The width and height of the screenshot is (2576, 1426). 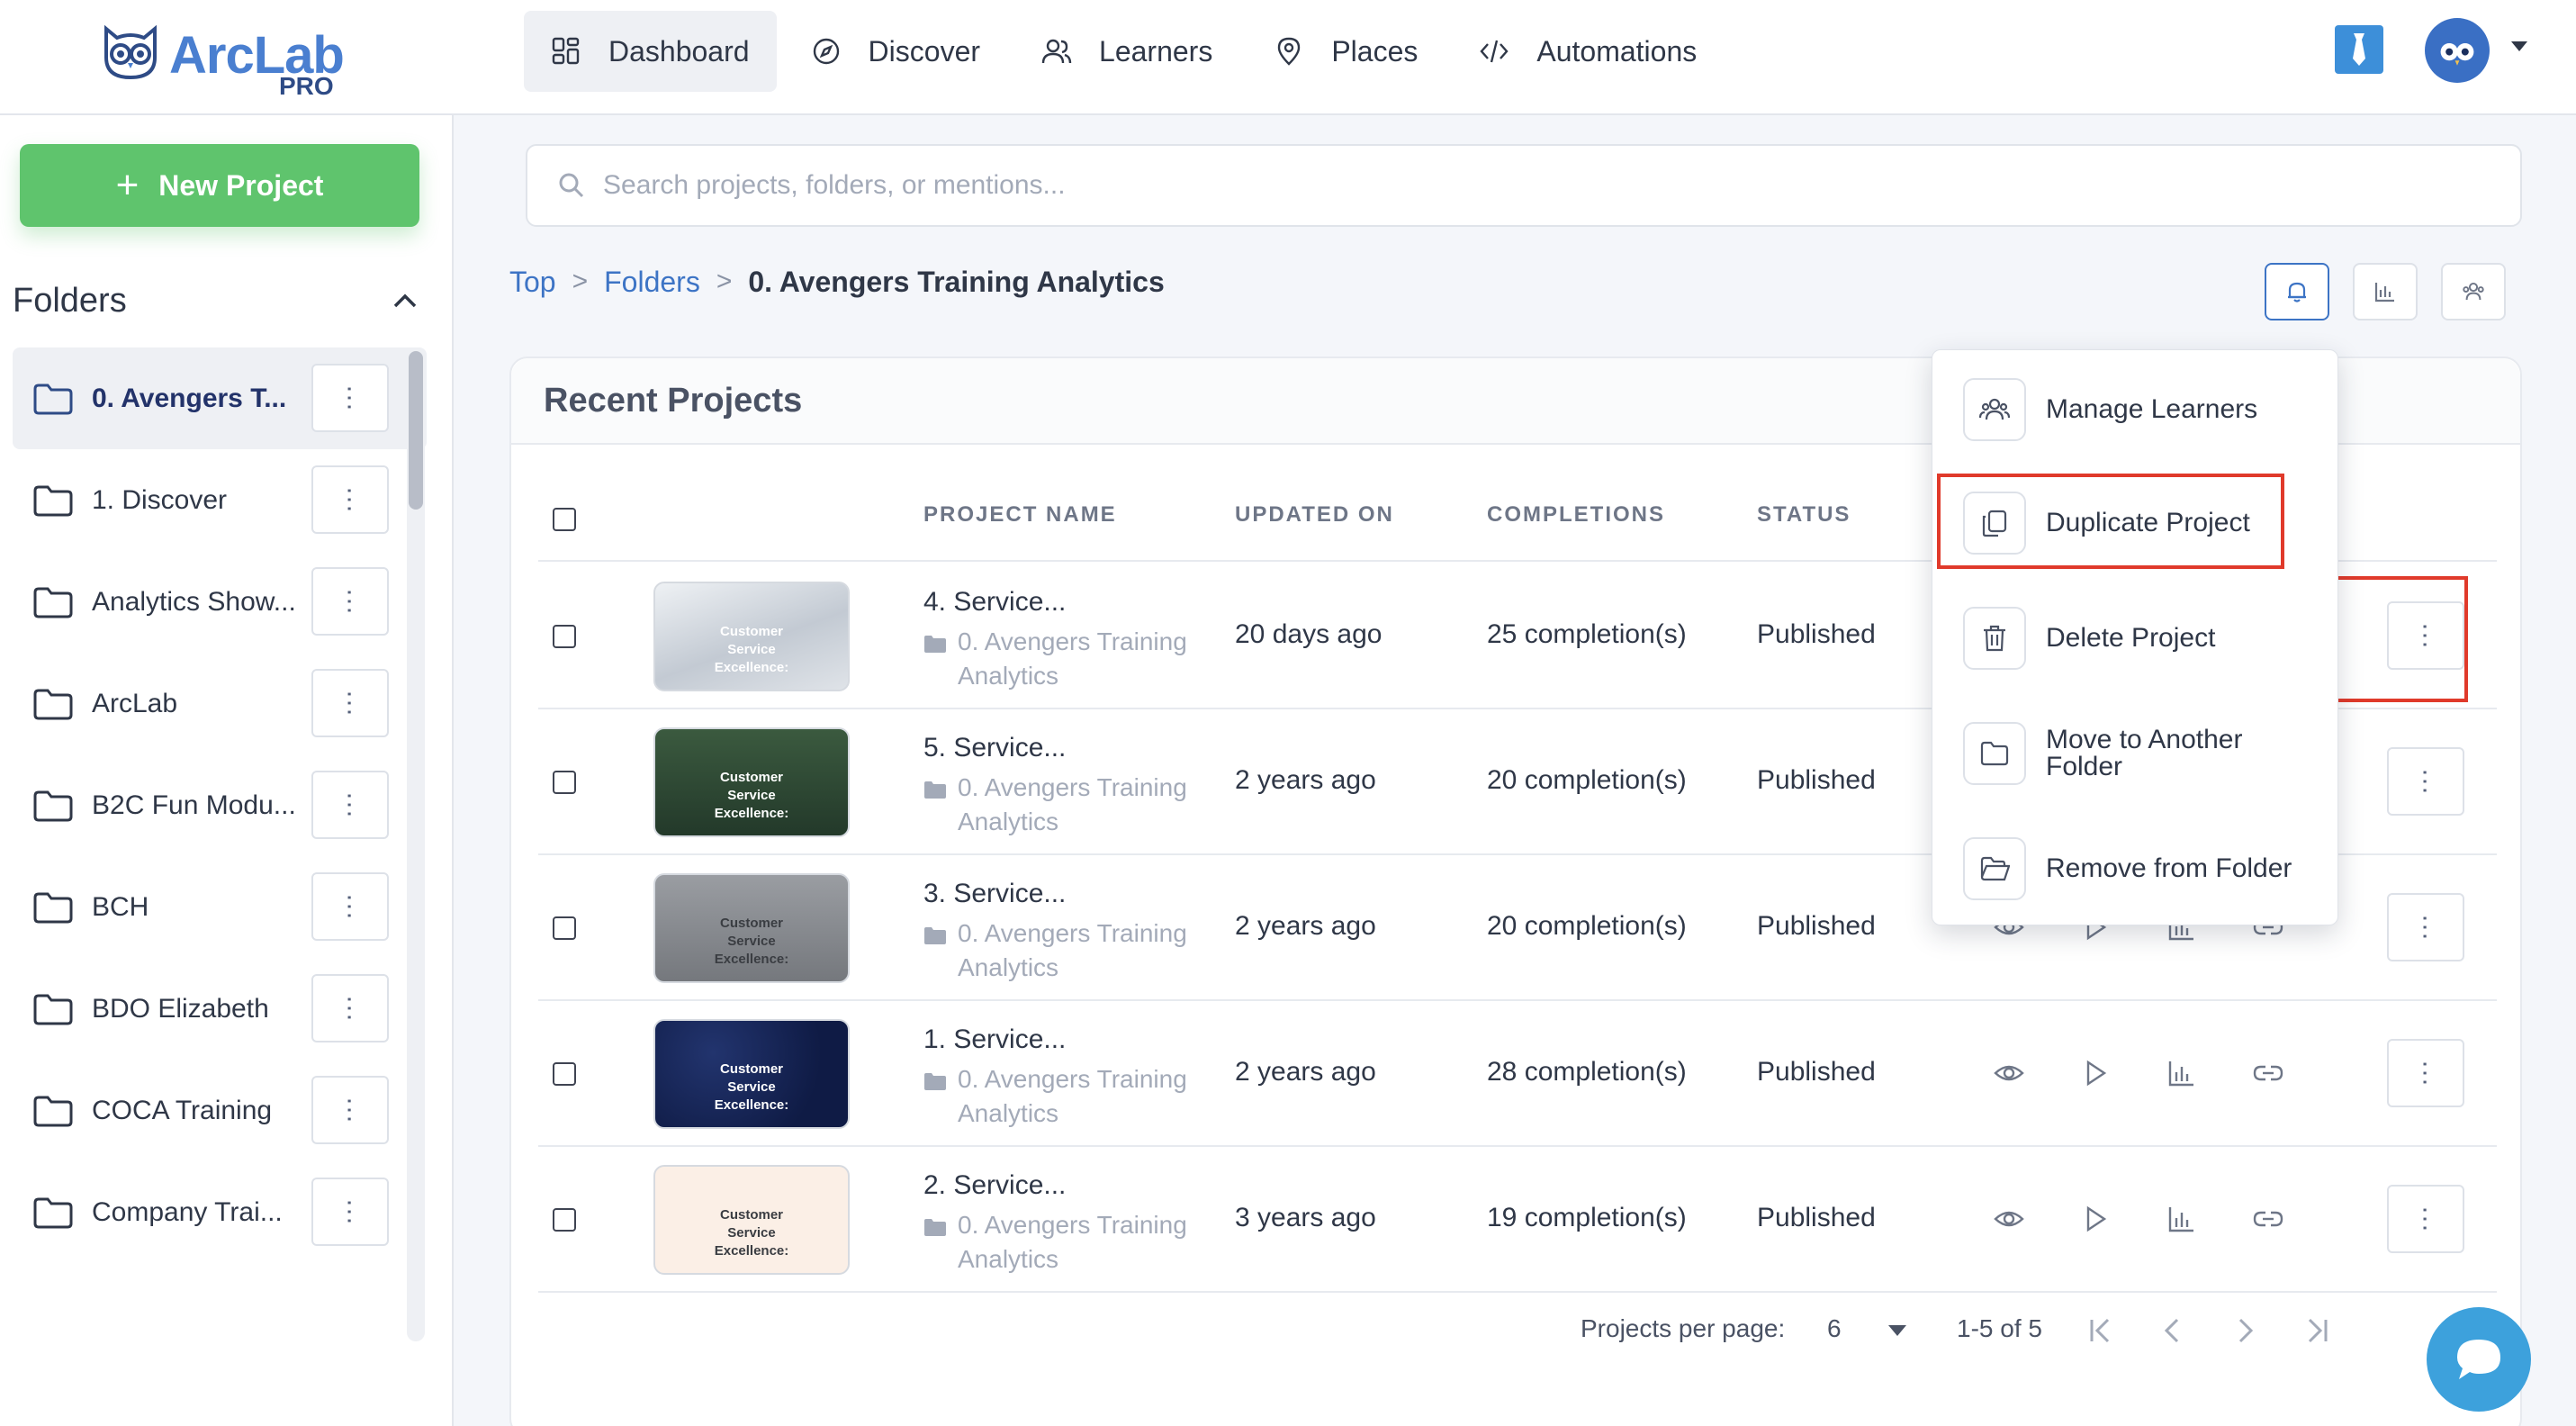 I want to click on tie-badge-icon, so click(x=2359, y=49).